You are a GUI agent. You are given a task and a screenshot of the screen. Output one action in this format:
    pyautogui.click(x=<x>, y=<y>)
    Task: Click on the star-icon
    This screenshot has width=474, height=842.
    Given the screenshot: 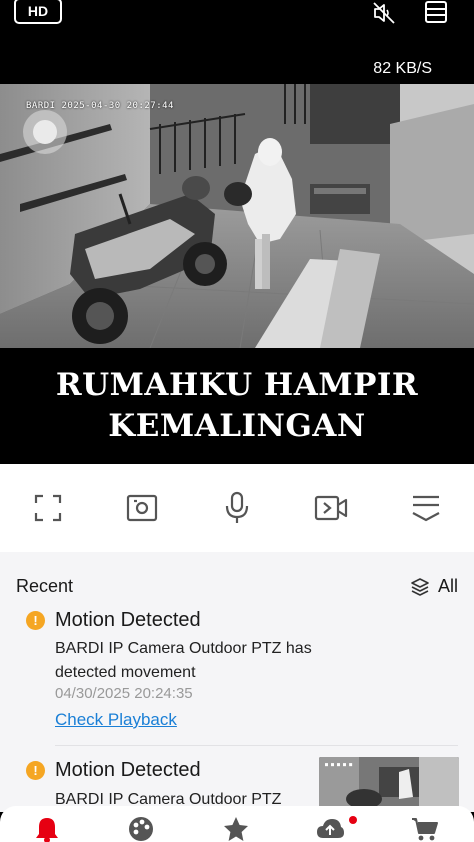 What is the action you would take?
    pyautogui.click(x=236, y=829)
    